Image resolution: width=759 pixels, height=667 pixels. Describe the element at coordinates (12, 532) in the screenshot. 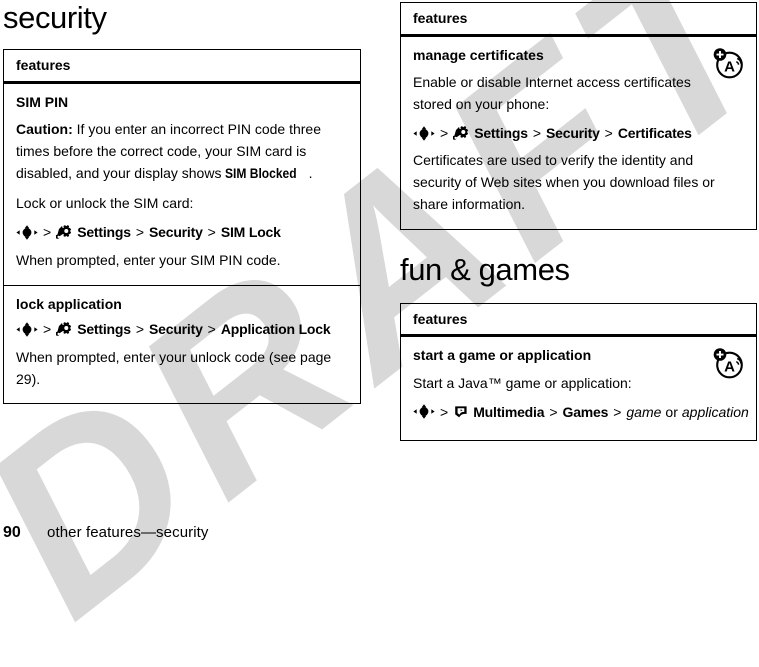

I see `page-number: 90` at that location.